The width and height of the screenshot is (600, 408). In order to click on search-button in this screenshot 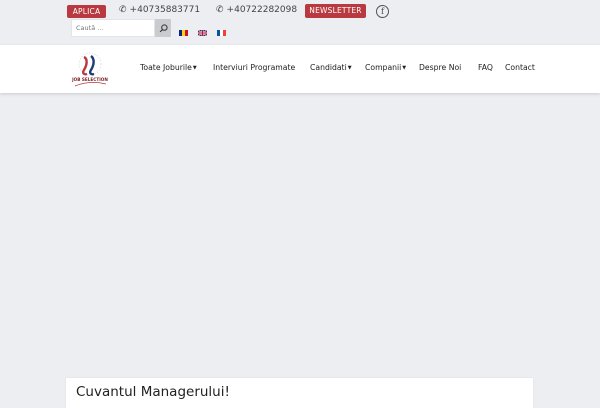, I will do `click(163, 28)`.